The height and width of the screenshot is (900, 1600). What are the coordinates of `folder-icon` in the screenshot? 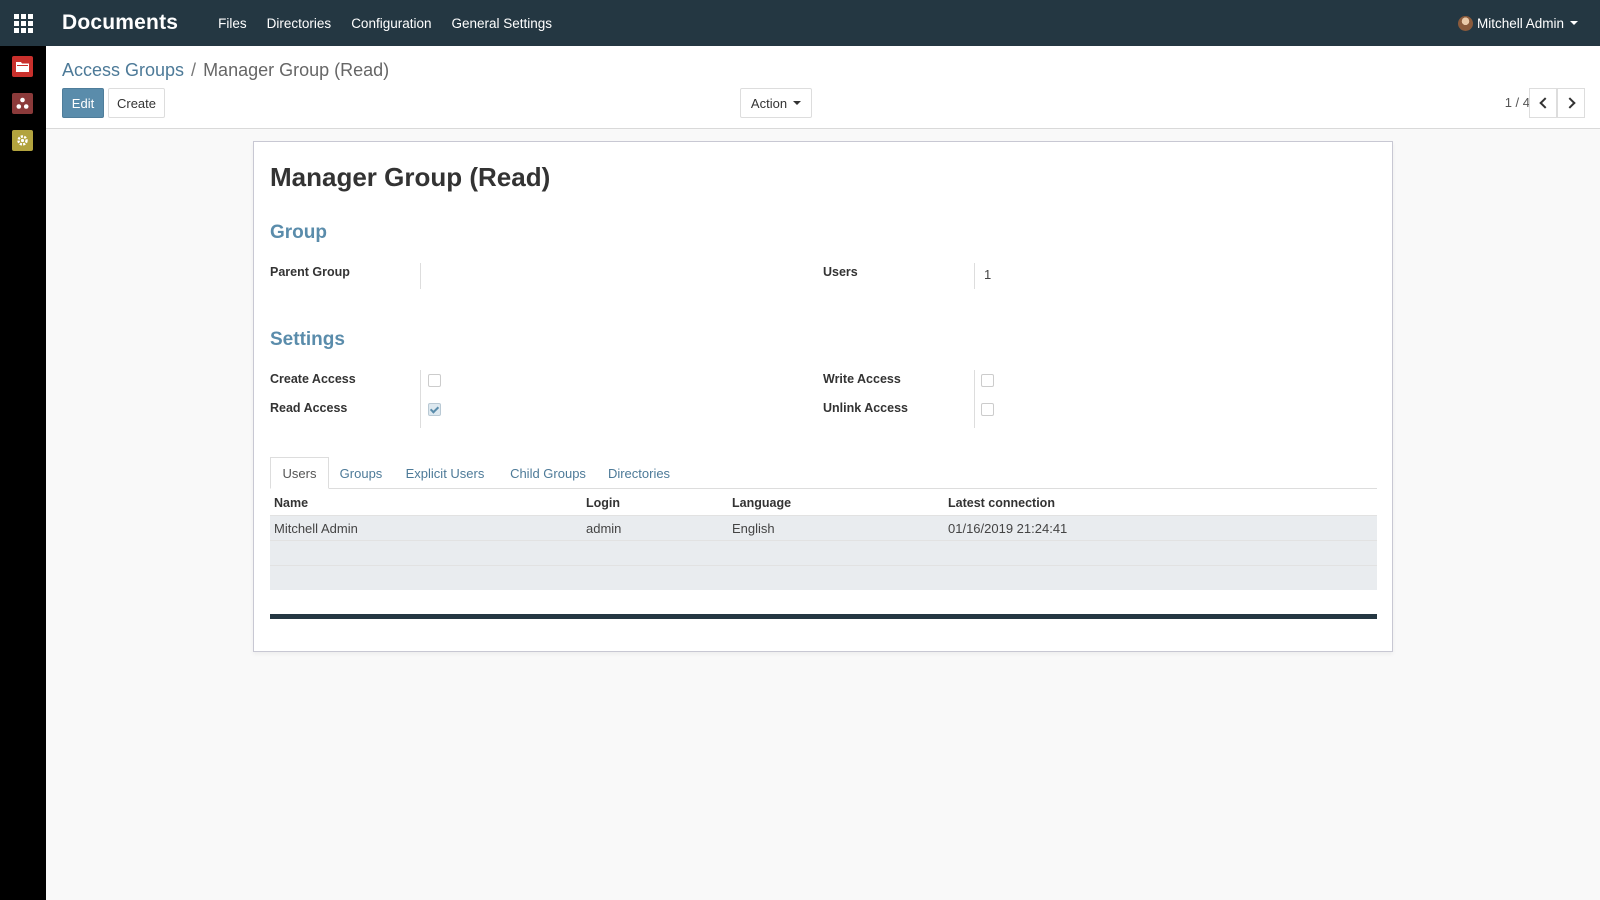 It's located at (22, 66).